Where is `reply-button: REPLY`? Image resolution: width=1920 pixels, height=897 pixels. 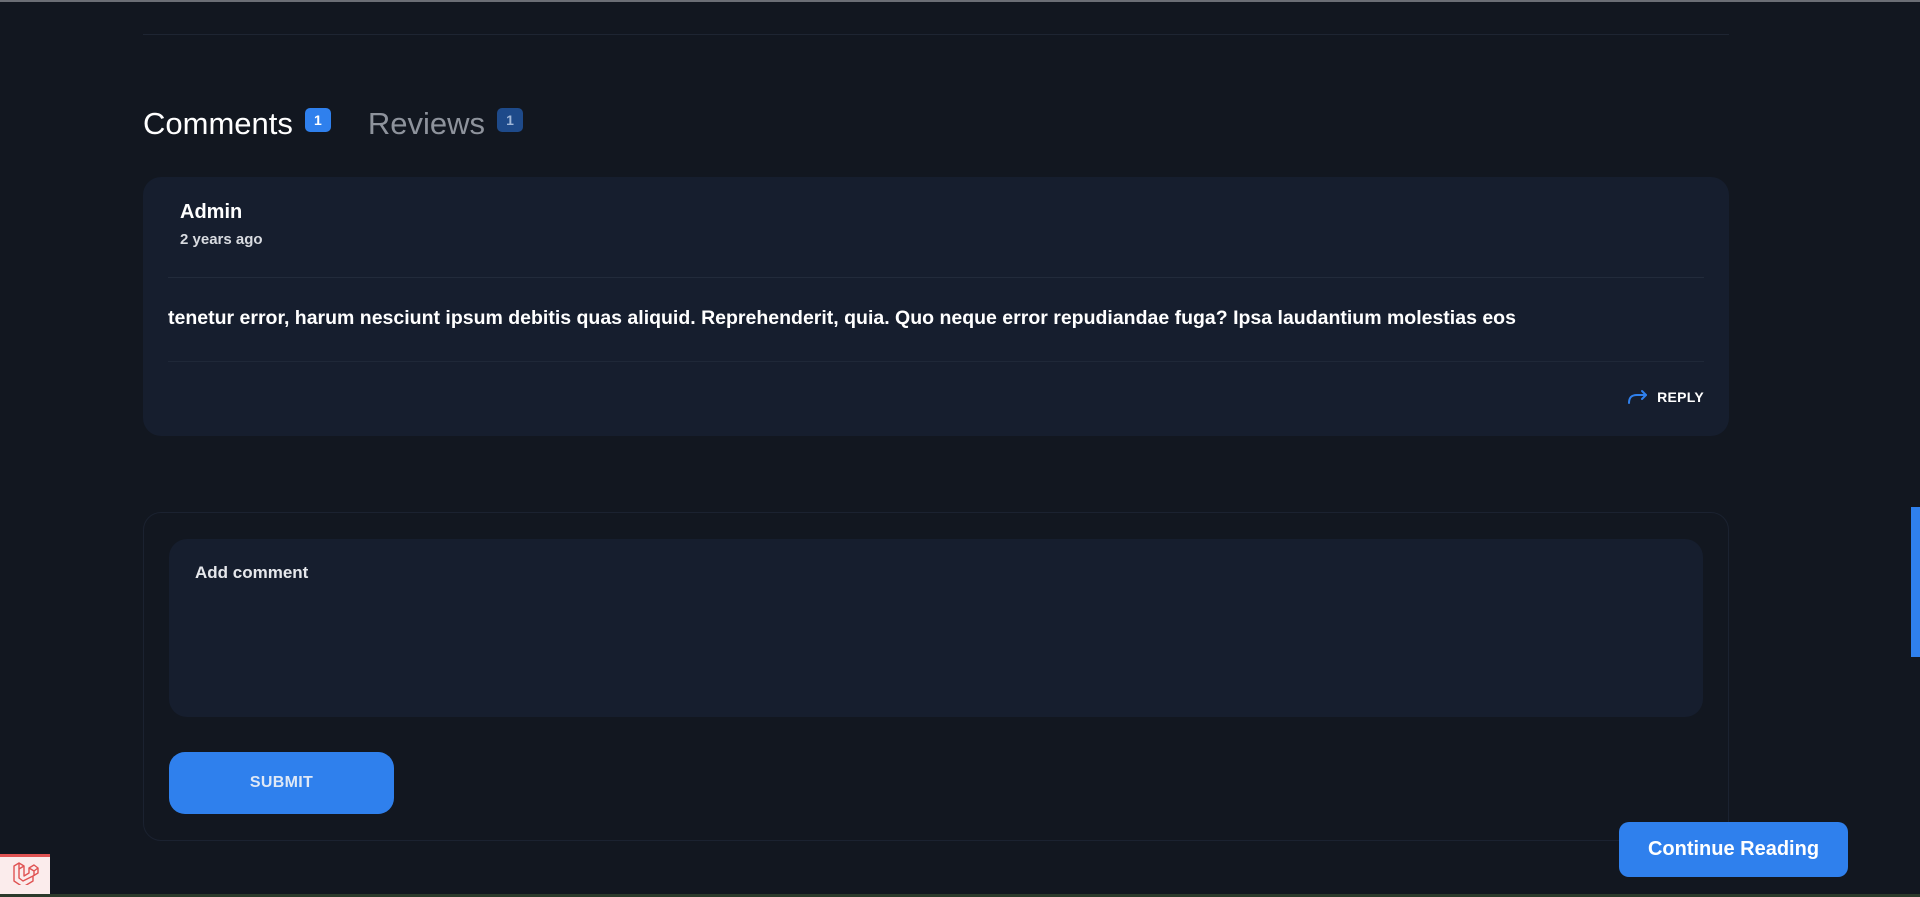
reply-button: REPLY is located at coordinates (1665, 397).